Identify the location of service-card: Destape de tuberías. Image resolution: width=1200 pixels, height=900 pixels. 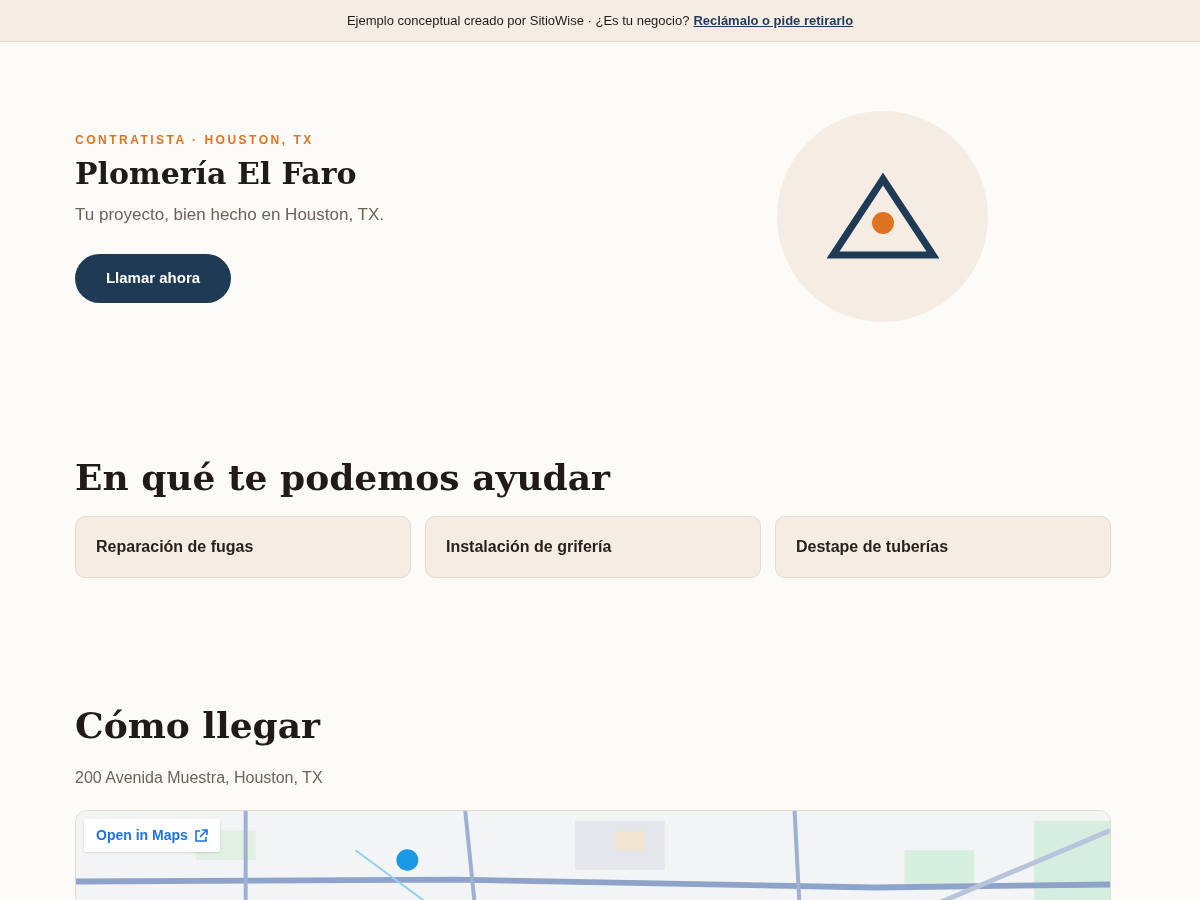
(943, 547).